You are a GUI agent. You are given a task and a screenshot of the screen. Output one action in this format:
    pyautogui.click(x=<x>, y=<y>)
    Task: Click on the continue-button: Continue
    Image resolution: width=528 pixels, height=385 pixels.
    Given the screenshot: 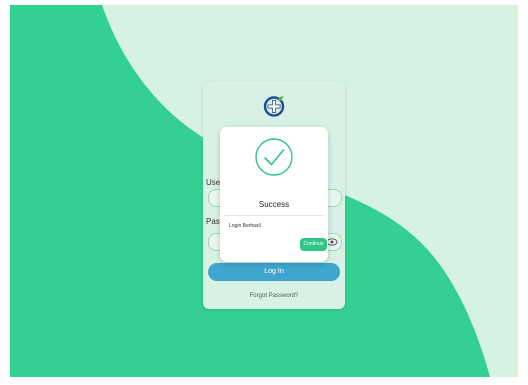 What is the action you would take?
    pyautogui.click(x=313, y=244)
    